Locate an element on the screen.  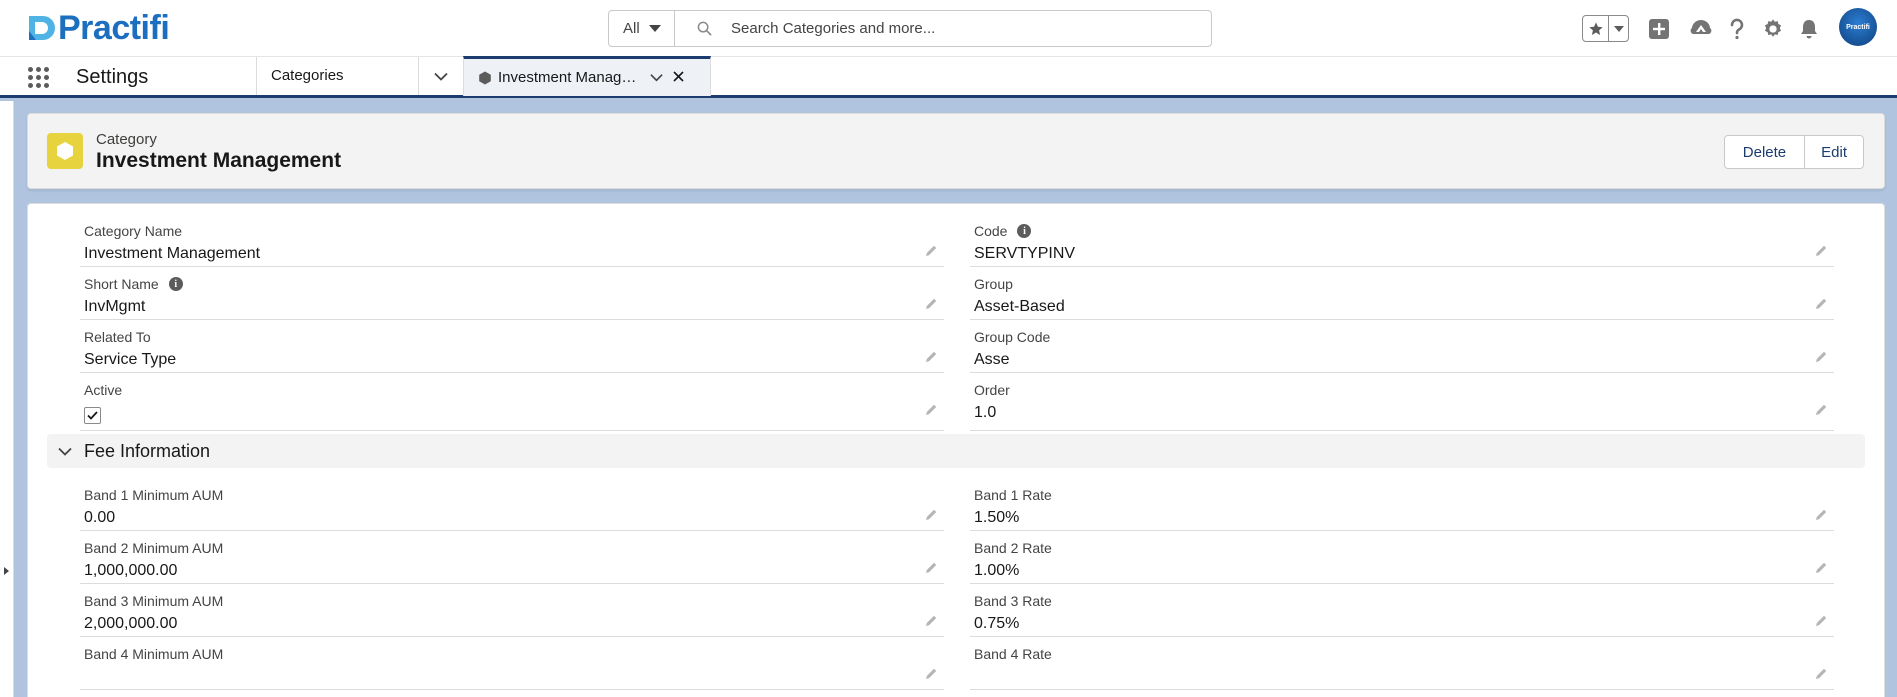
field-value: 0.75% is located at coordinates (997, 623).